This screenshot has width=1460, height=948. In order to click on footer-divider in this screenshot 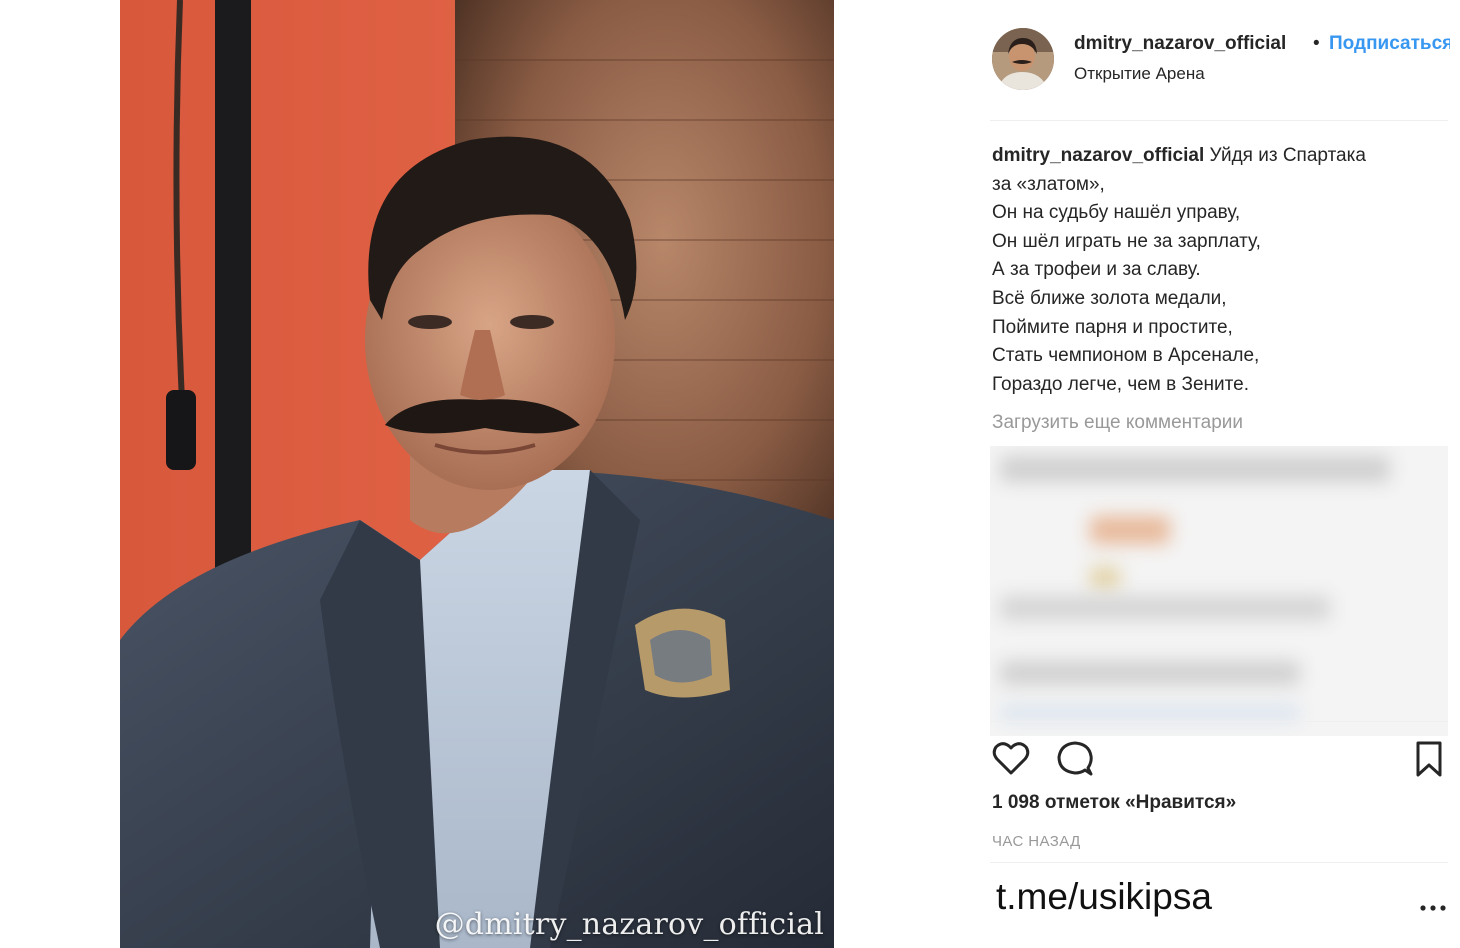, I will do `click(1219, 862)`.